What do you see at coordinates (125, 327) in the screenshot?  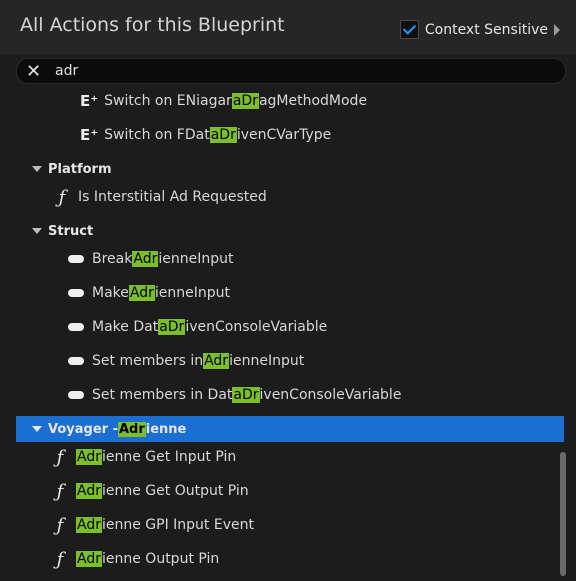 I see `action-label-prefix: Make Dat` at bounding box center [125, 327].